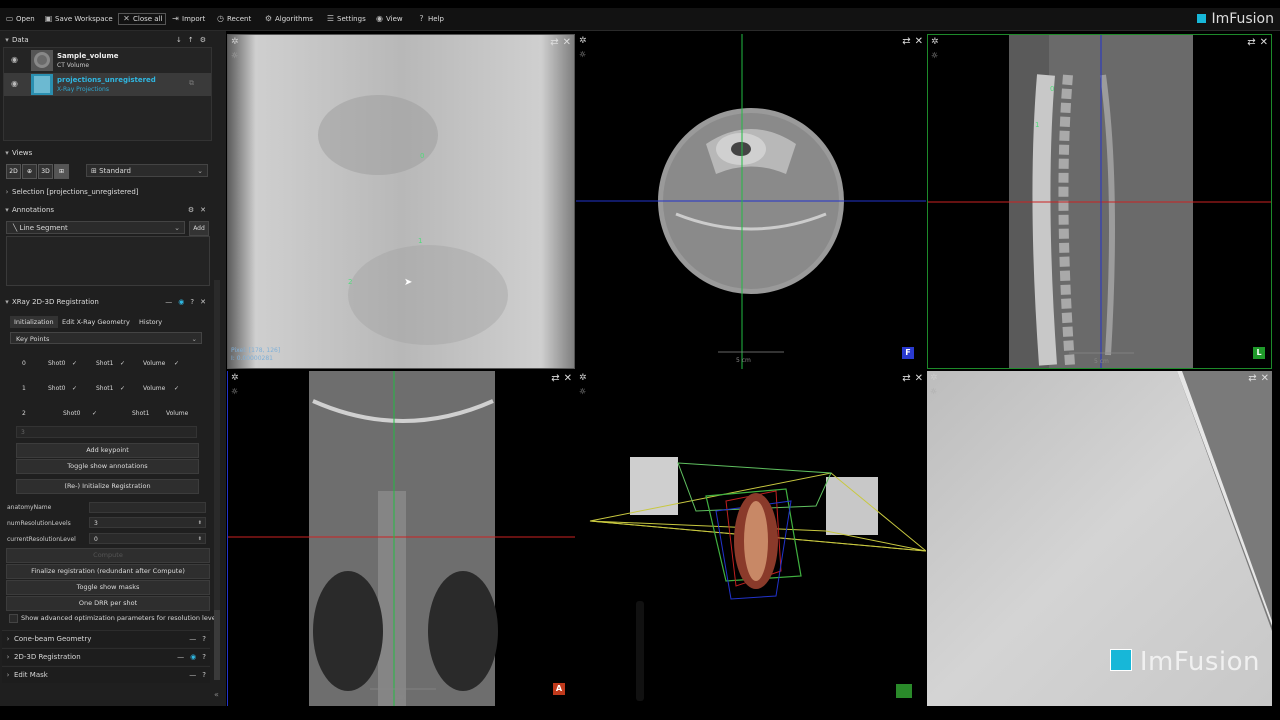 The width and height of the screenshot is (1280, 720). Describe the element at coordinates (107, 450) in the screenshot. I see `add-keypoint-button: Add keypoint` at that location.